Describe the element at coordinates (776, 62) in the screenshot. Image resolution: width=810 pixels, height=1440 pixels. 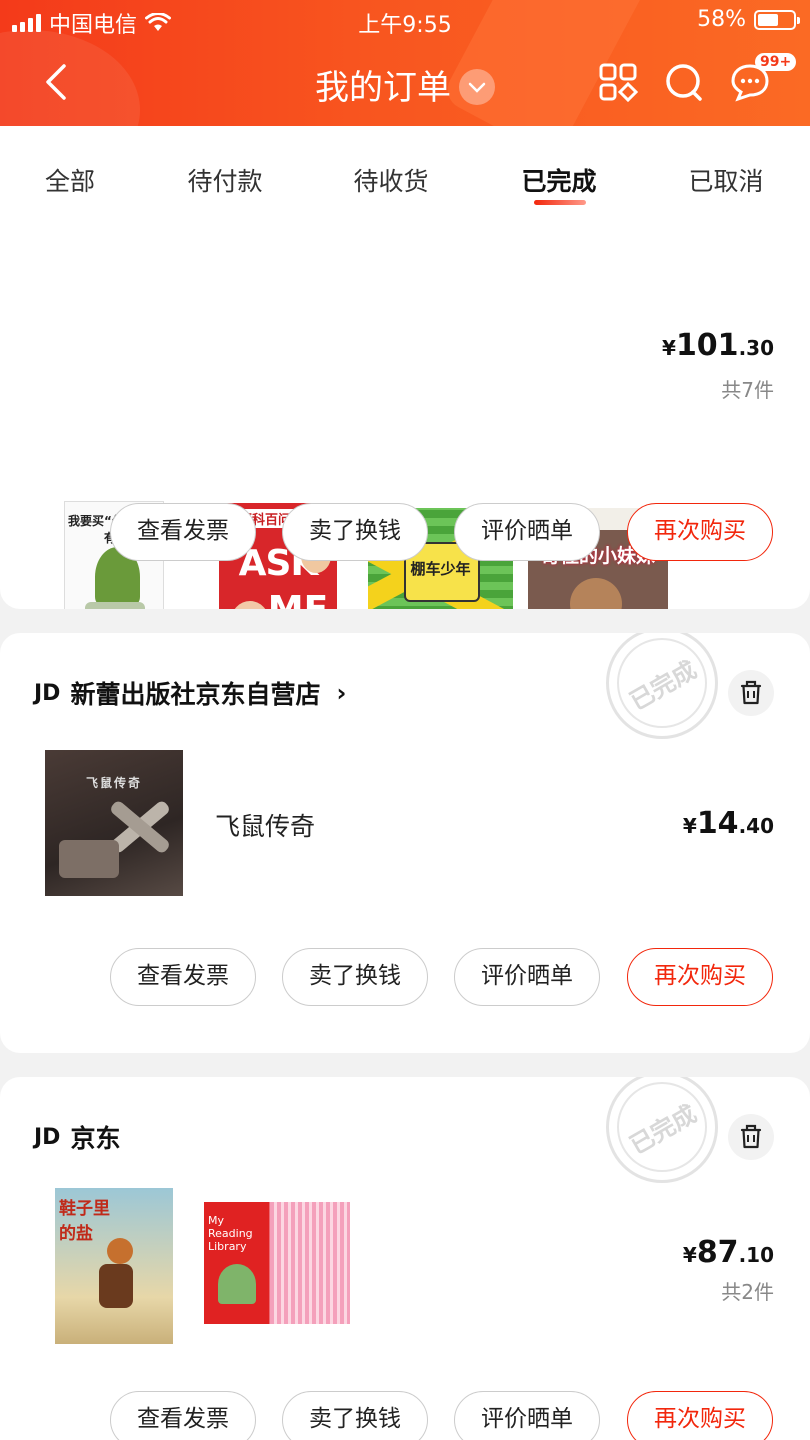
I see `message-count-badge: 99+` at that location.